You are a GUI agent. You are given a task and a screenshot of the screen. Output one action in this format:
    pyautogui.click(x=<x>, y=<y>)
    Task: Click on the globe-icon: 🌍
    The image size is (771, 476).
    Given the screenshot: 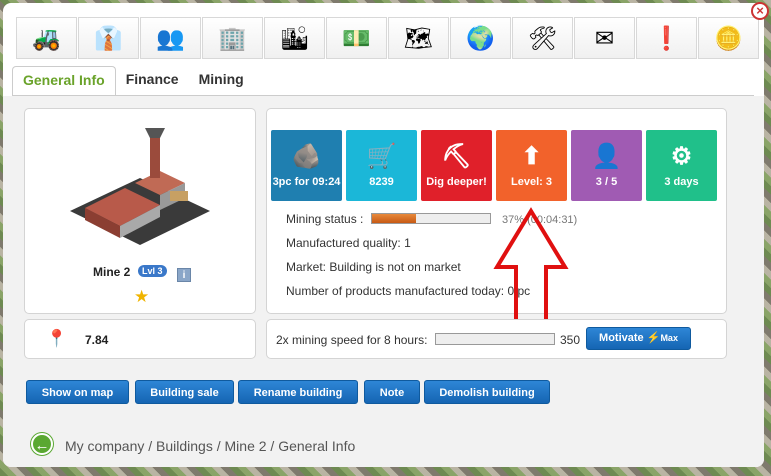 What is the action you would take?
    pyautogui.click(x=480, y=38)
    